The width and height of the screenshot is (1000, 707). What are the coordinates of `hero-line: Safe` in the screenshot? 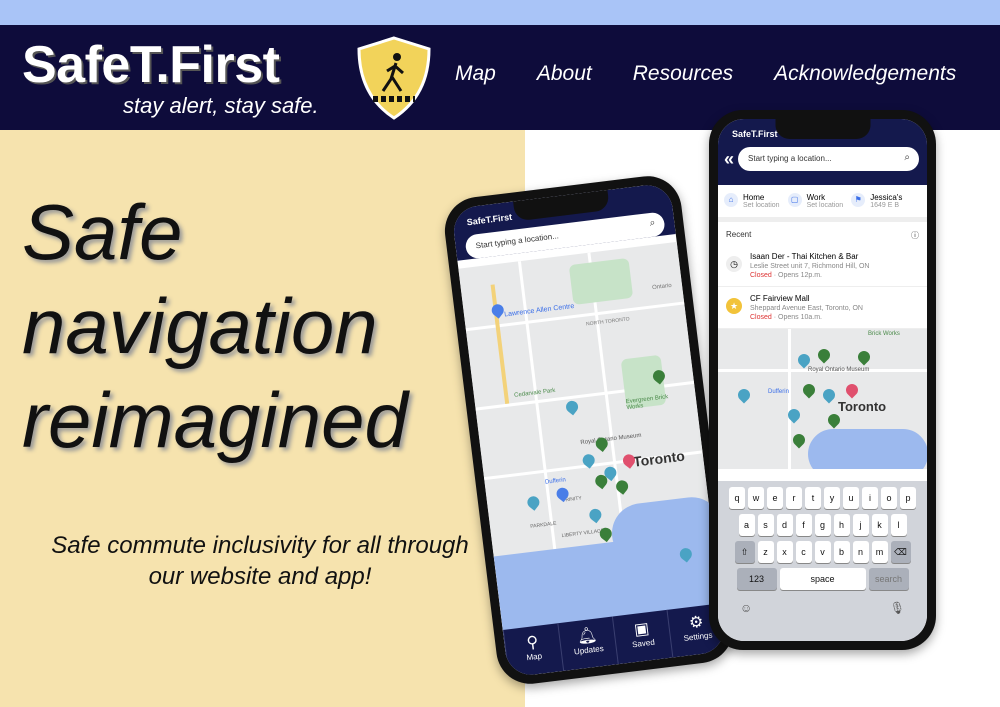 It's located at (102, 232).